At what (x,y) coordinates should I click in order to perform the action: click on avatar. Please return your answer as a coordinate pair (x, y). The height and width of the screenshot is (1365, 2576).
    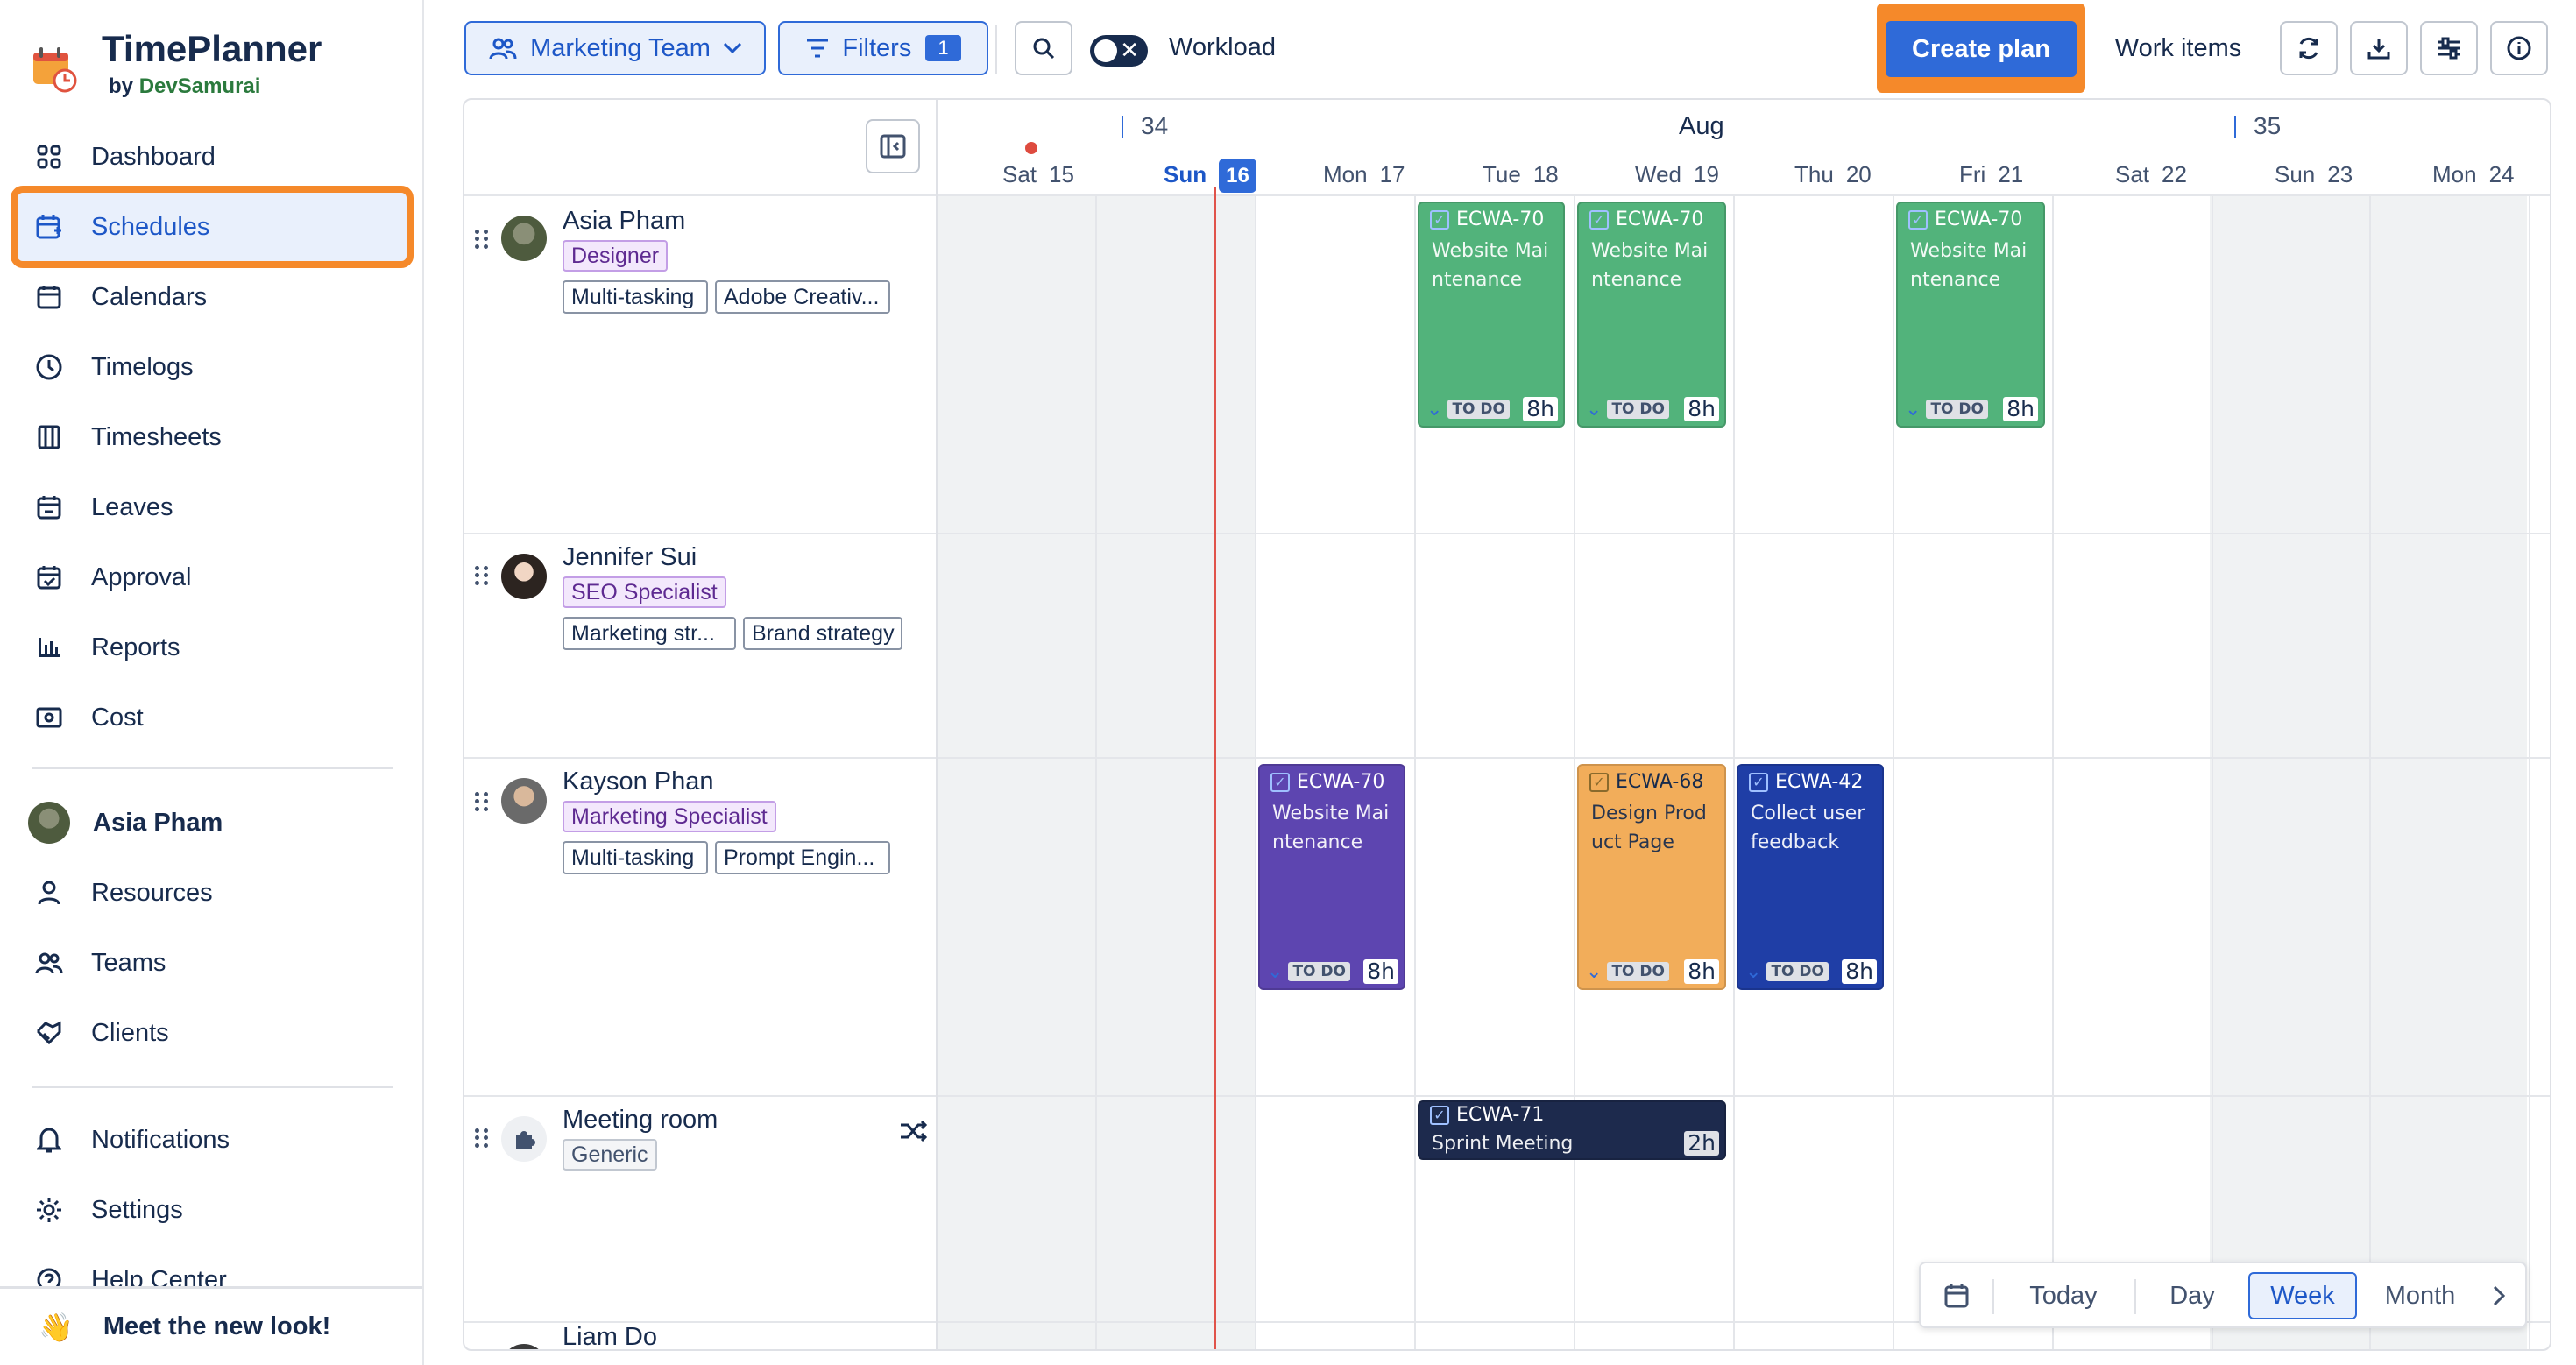
    Looking at the image, I should click on (524, 801).